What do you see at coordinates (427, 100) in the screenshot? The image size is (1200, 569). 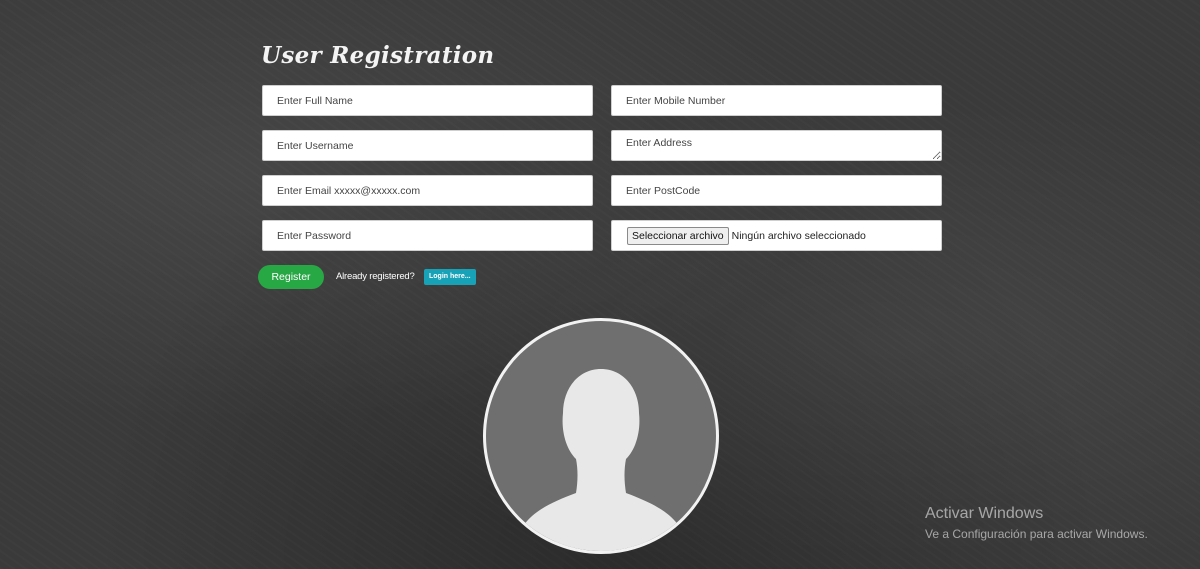 I see `full-name-input` at bounding box center [427, 100].